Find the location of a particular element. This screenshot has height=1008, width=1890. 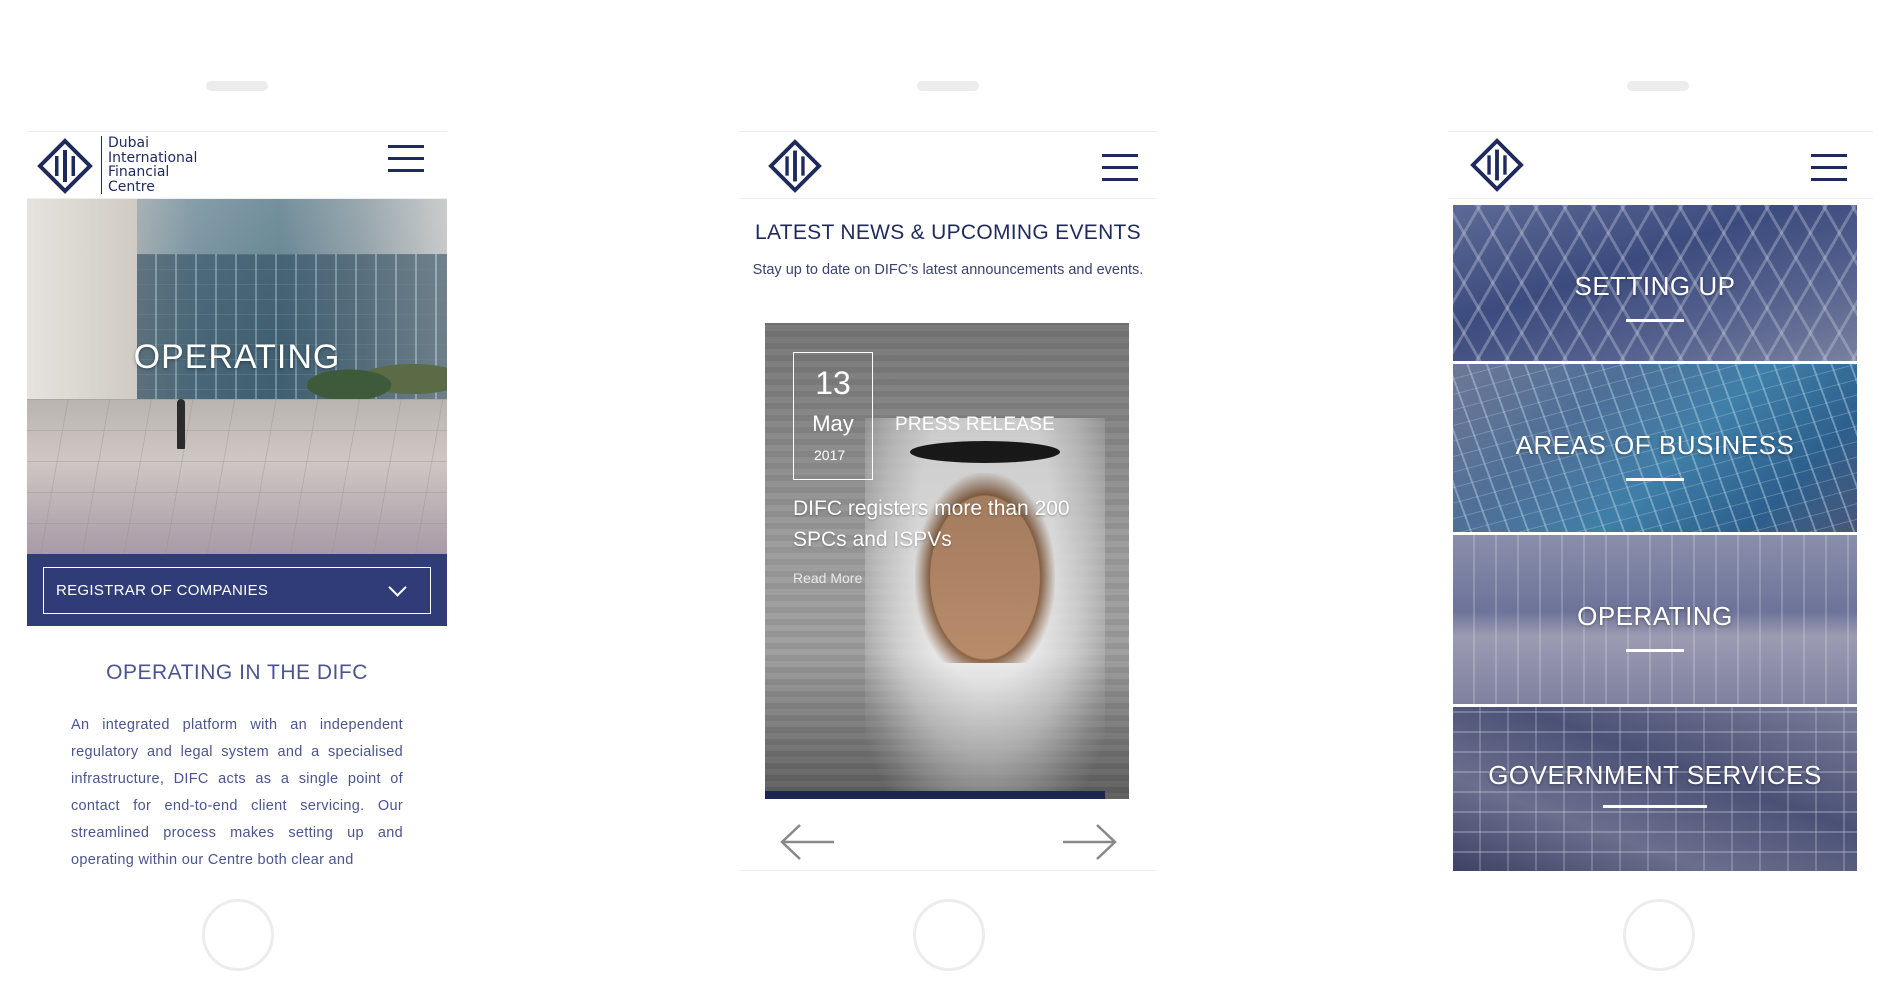

tile-setting-up: SETTING UP is located at coordinates (1655, 283).